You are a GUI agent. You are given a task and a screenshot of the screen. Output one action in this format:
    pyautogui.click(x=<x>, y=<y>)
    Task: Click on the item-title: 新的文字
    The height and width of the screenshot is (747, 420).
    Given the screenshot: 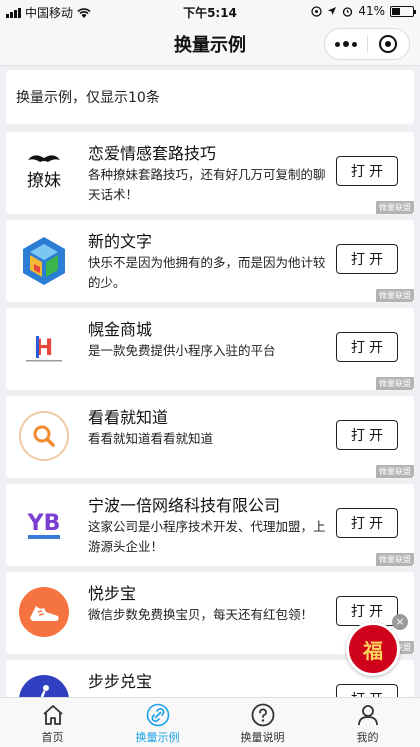 What is the action you would take?
    pyautogui.click(x=120, y=241)
    